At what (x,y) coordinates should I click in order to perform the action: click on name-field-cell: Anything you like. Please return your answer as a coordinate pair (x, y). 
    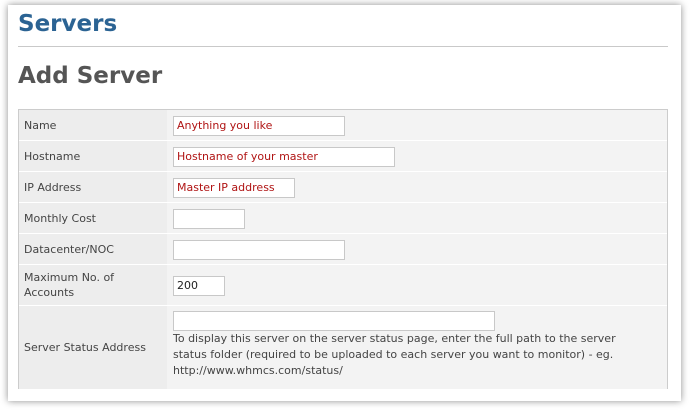
    Looking at the image, I should click on (417, 125).